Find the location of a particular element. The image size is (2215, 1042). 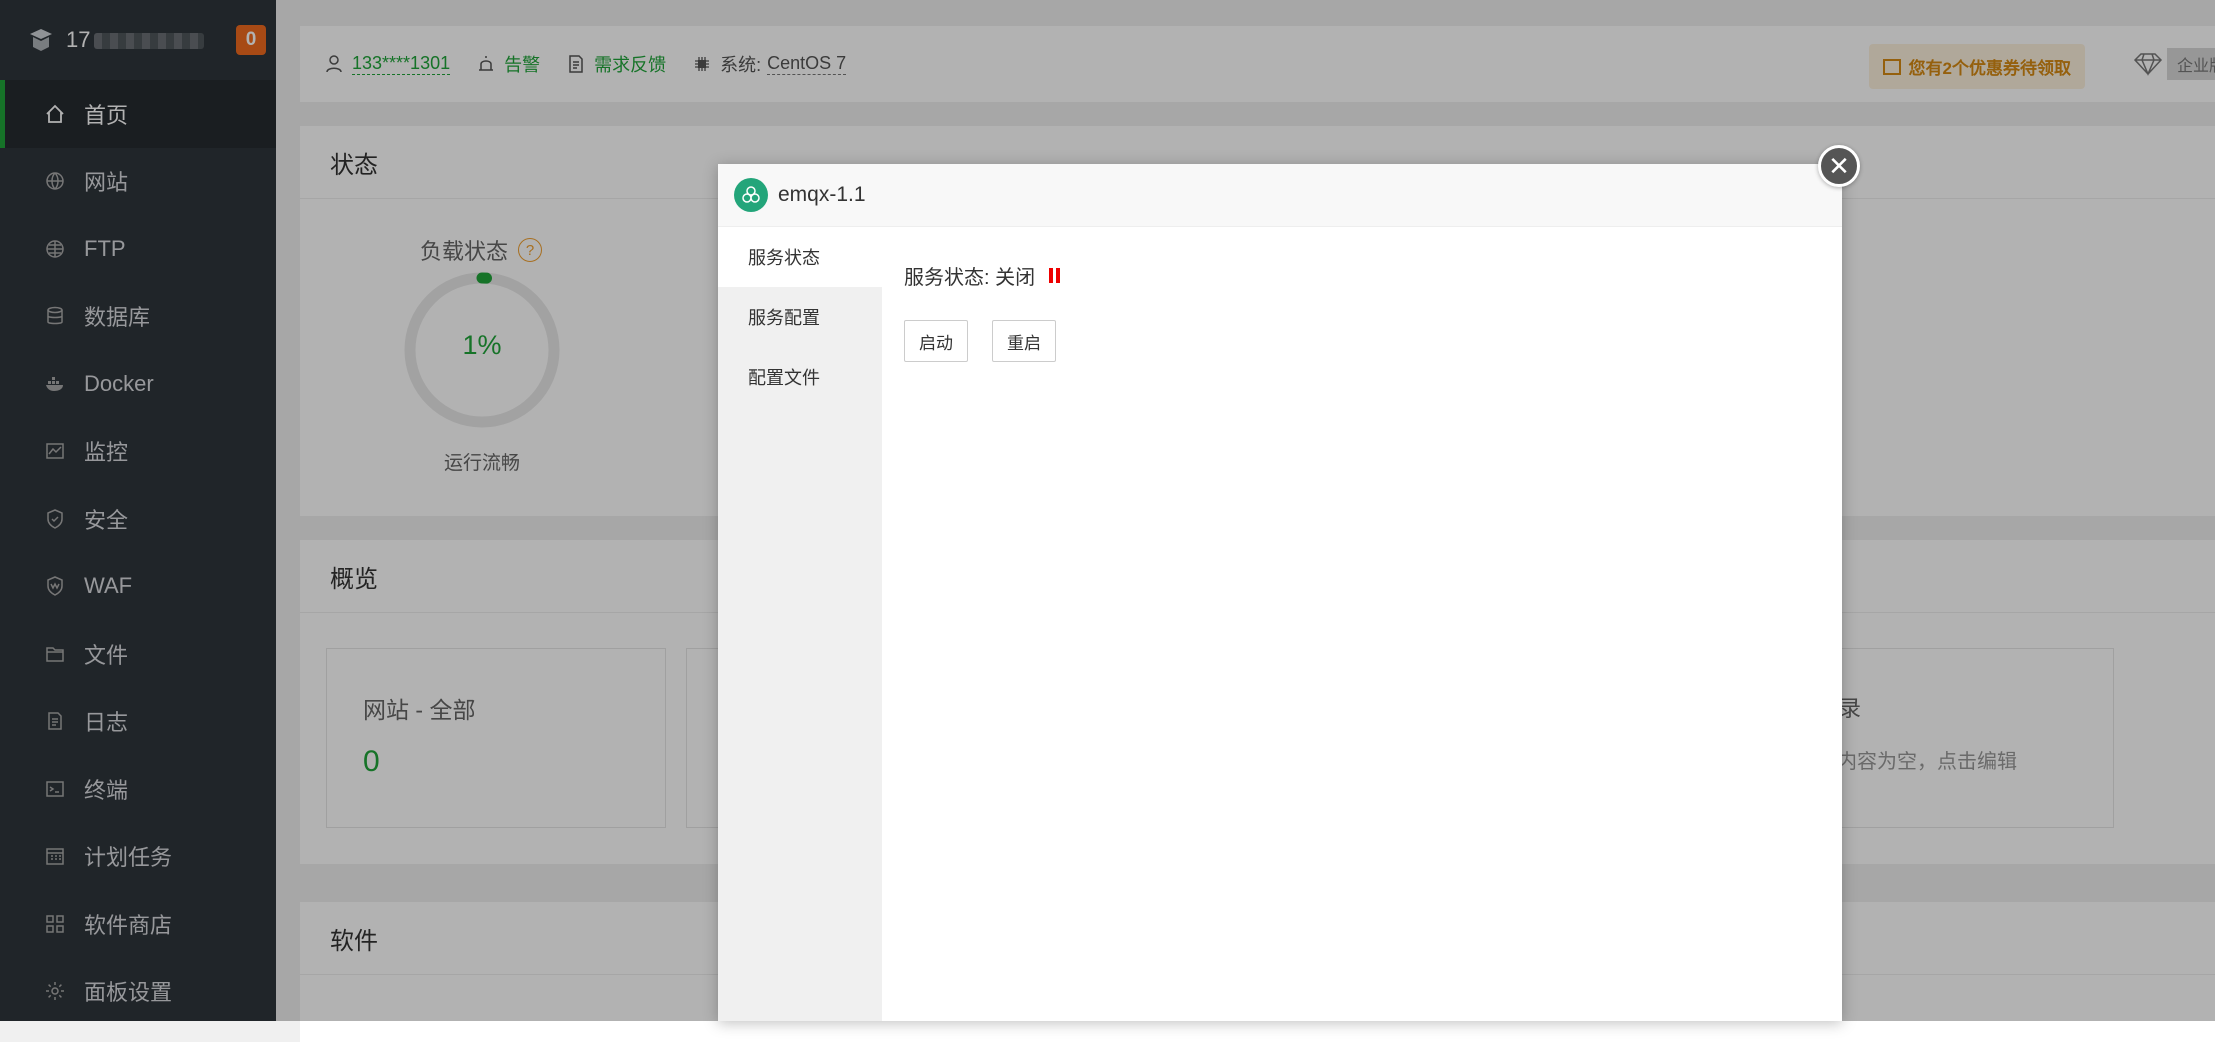

dialog-header: emqx-1.1 is located at coordinates (1280, 195).